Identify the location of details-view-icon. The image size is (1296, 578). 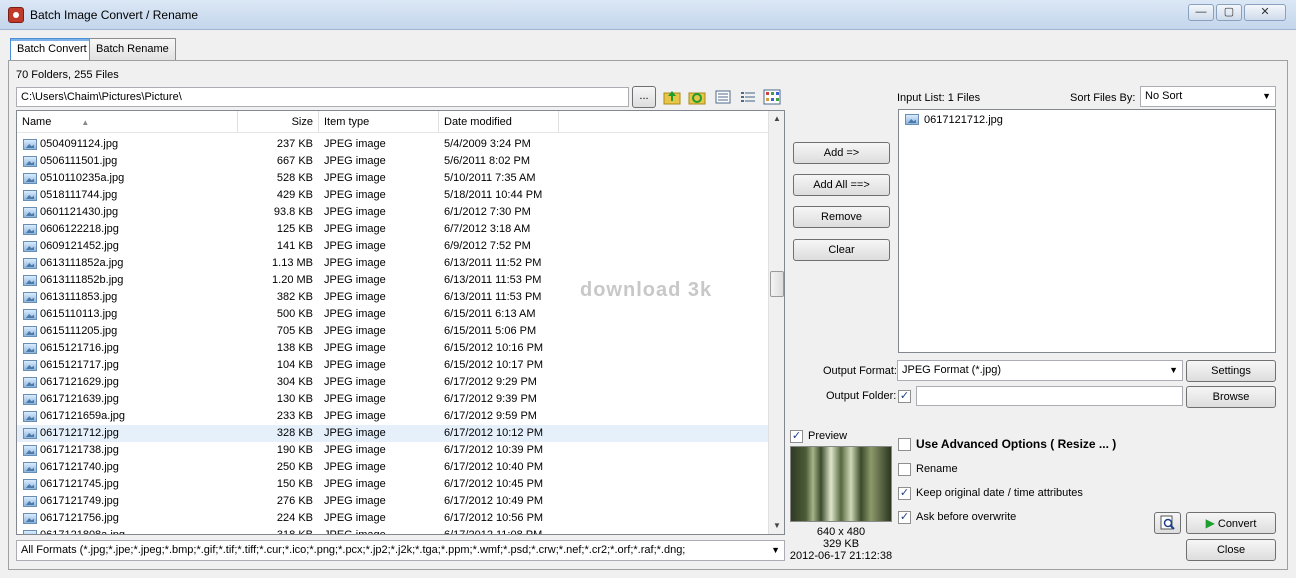
(723, 97).